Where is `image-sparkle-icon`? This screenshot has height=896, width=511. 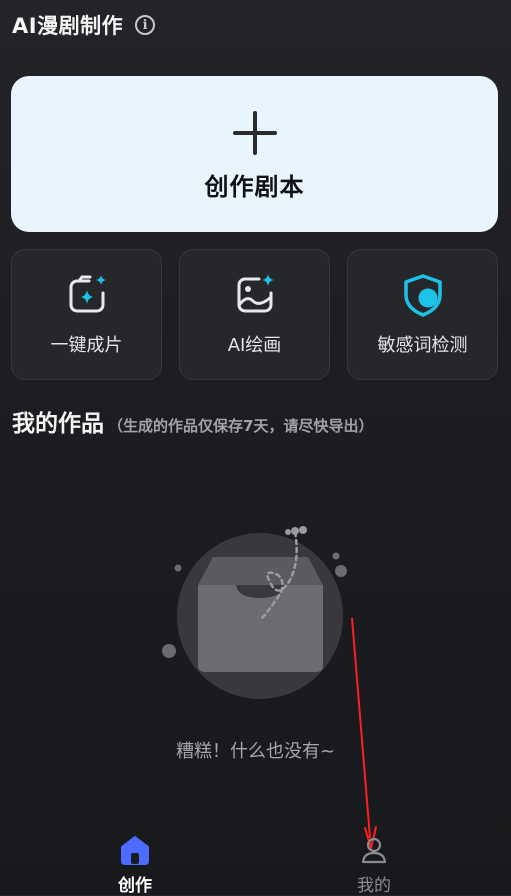 image-sparkle-icon is located at coordinates (87, 293).